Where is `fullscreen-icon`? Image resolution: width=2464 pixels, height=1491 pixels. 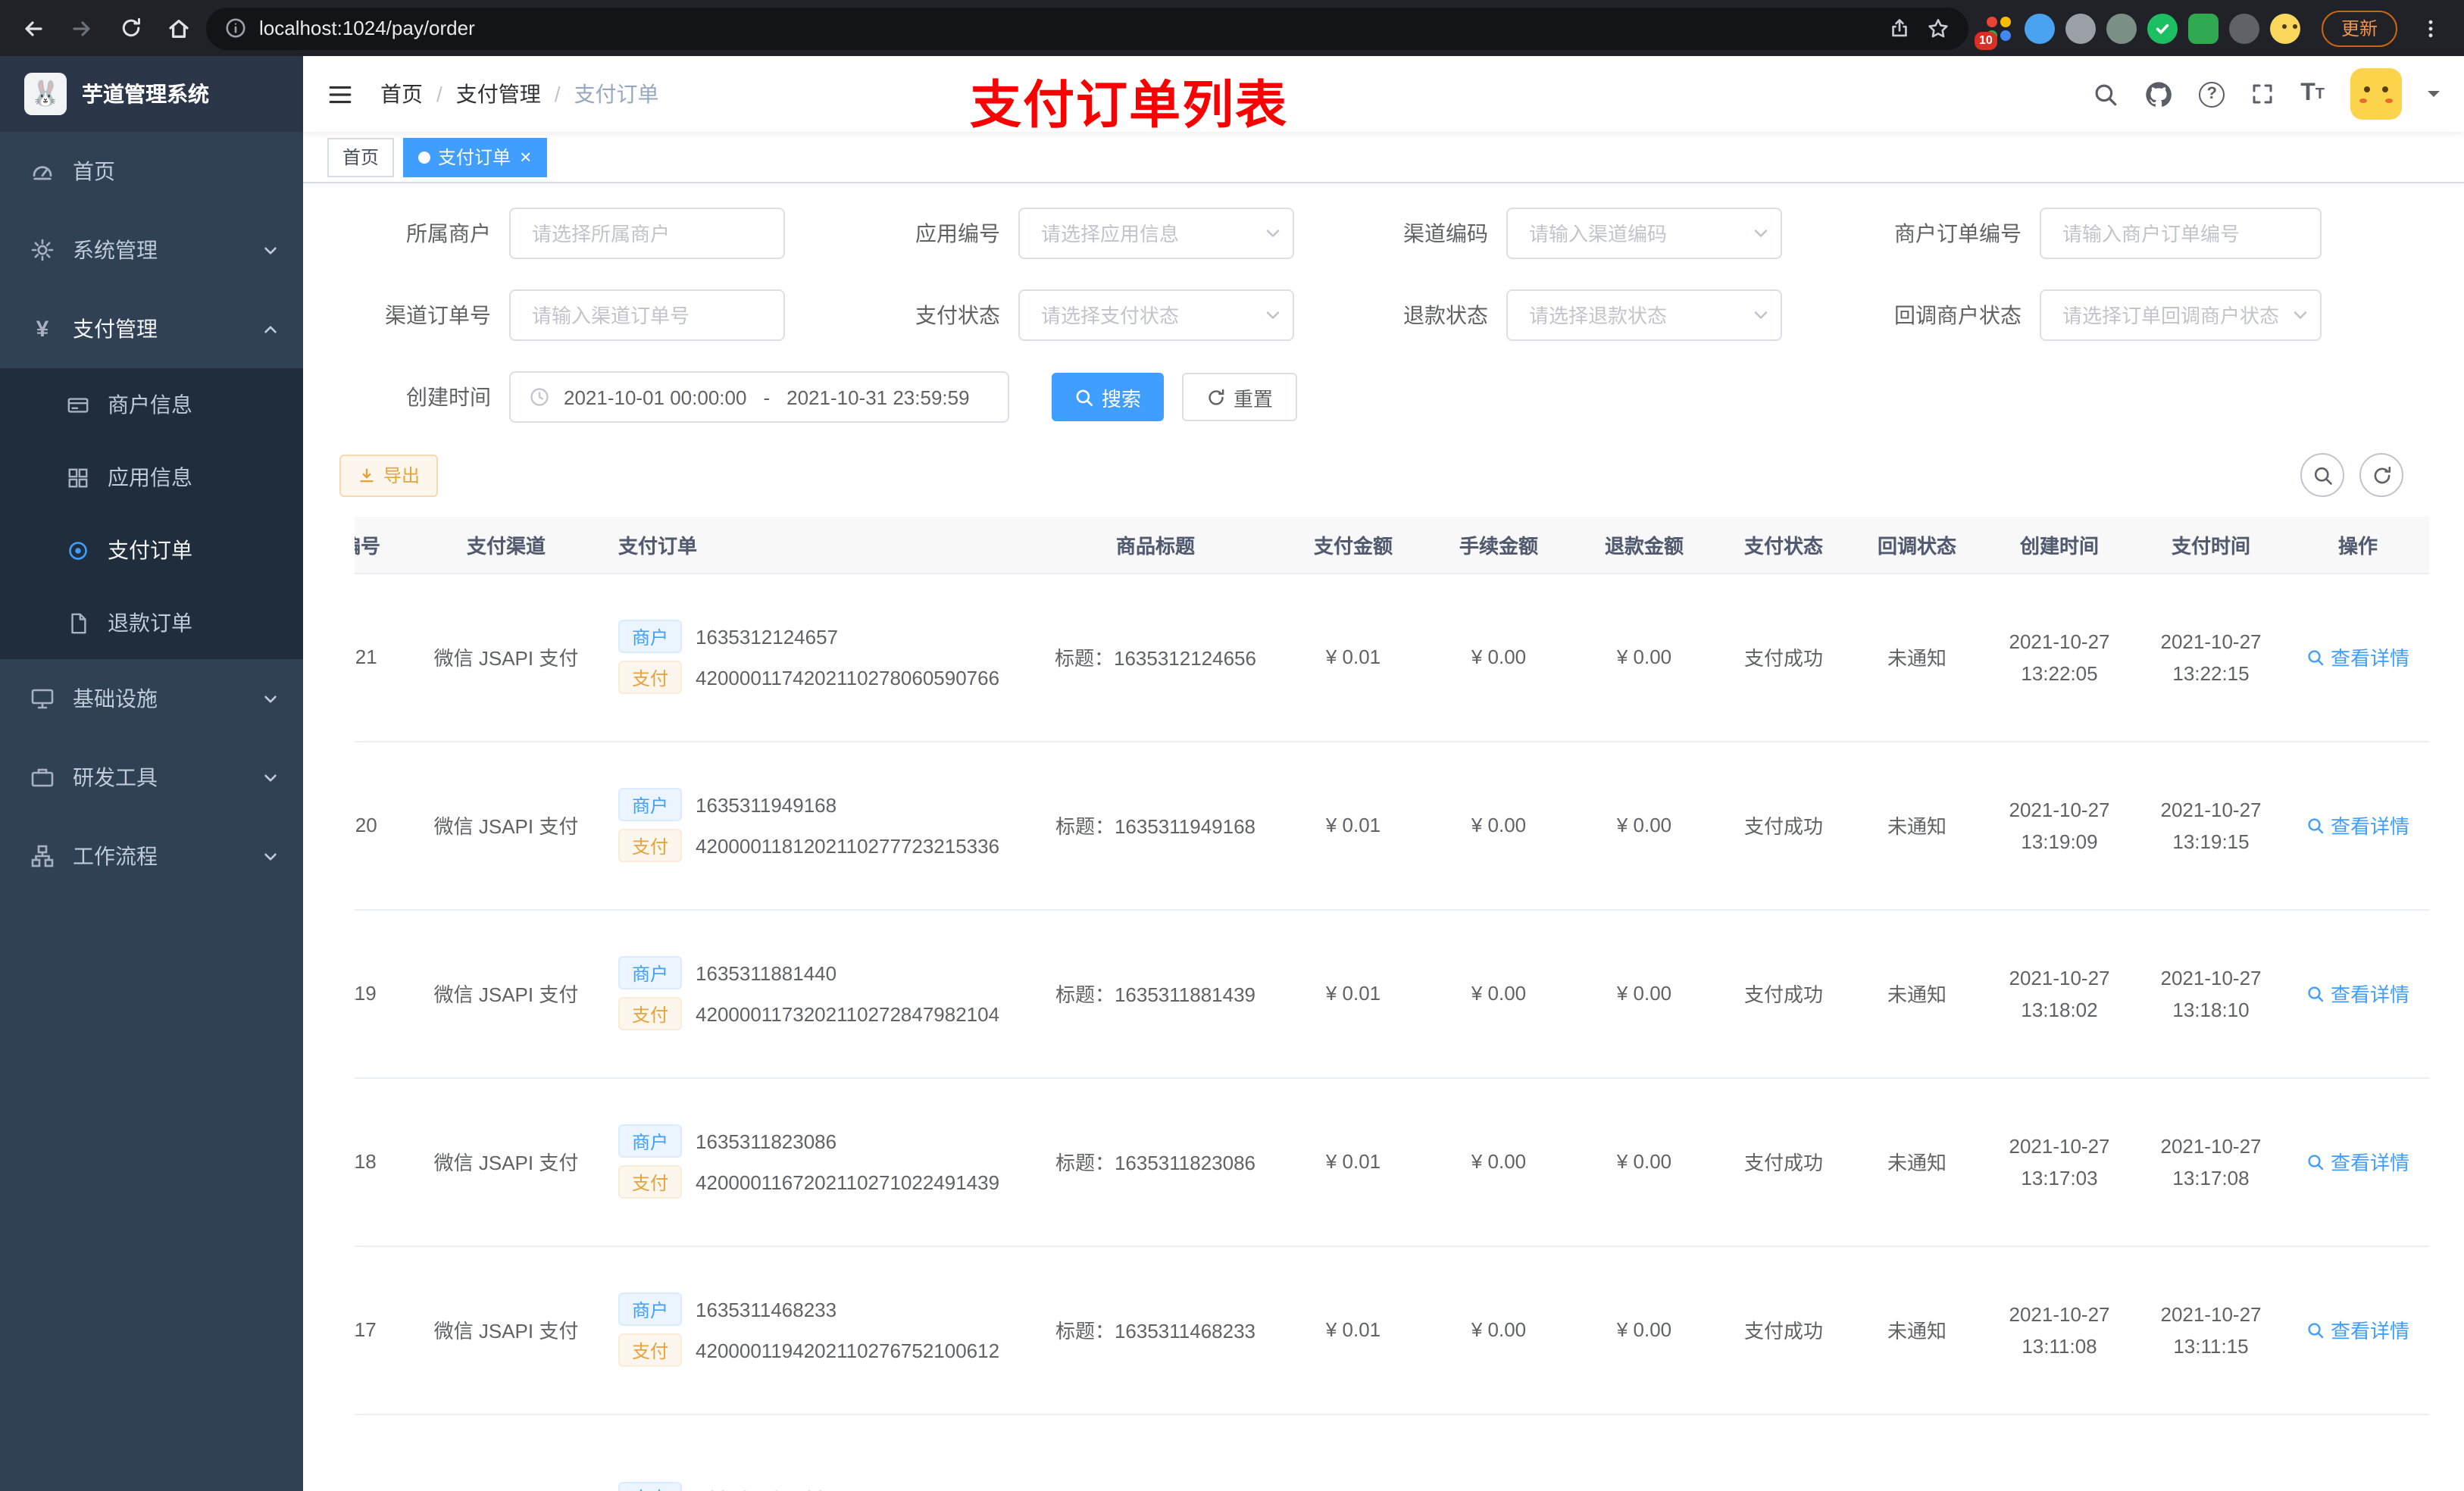
fullscreen-icon is located at coordinates (2262, 94).